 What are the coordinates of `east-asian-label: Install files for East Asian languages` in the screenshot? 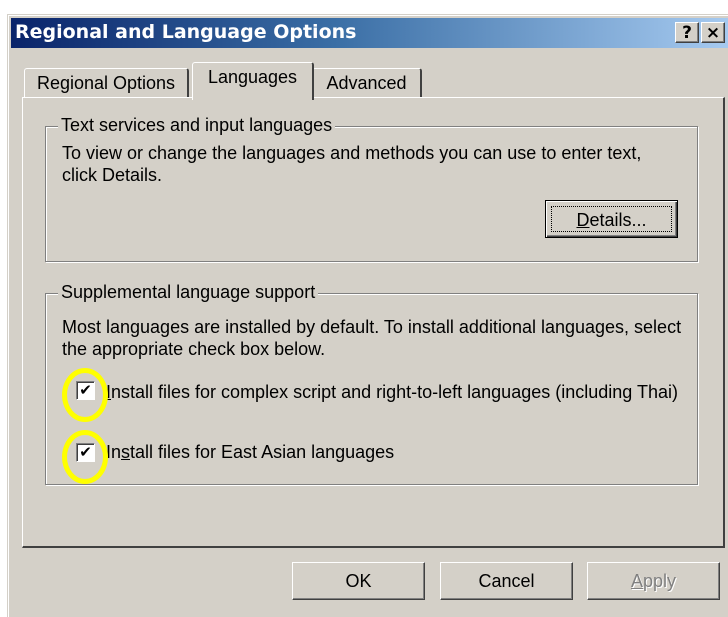 It's located at (250, 452).